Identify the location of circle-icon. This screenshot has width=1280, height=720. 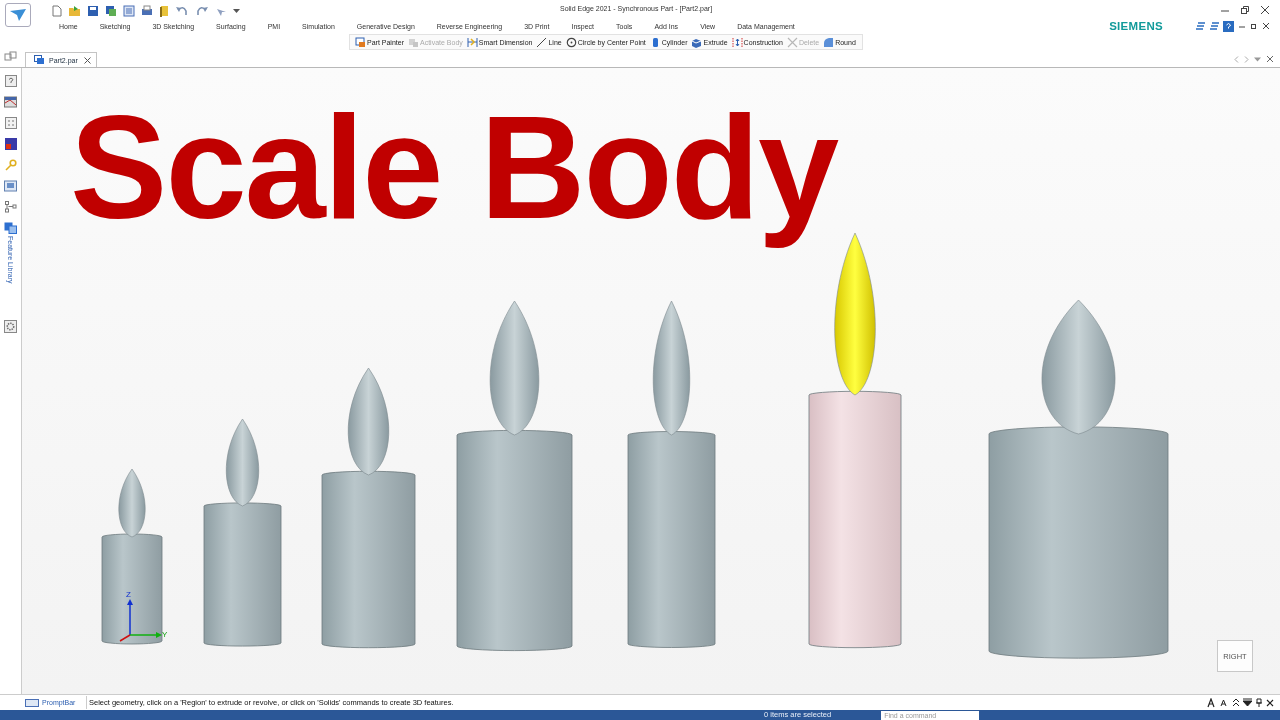
(571, 42).